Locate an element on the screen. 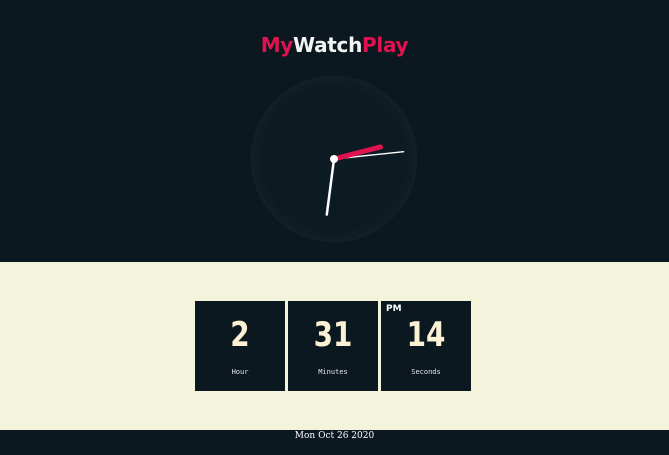  hour-value: 2 is located at coordinates (240, 335).